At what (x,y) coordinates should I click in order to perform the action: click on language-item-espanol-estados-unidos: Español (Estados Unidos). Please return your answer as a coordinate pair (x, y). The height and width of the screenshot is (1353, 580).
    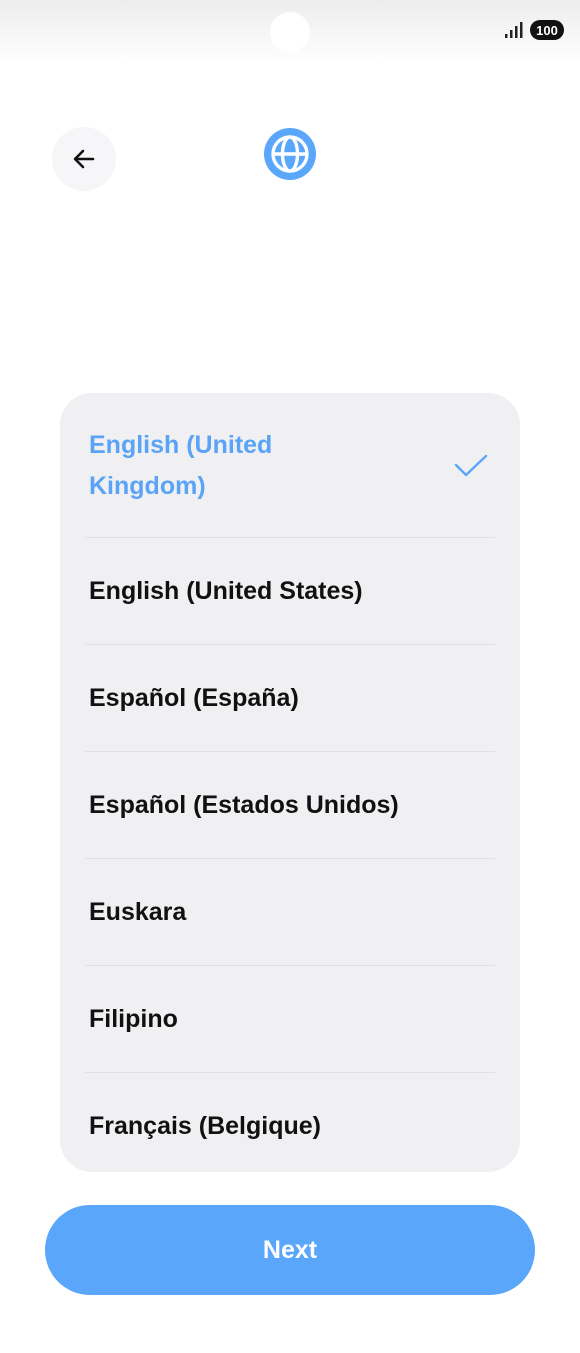
    Looking at the image, I should click on (290, 805).